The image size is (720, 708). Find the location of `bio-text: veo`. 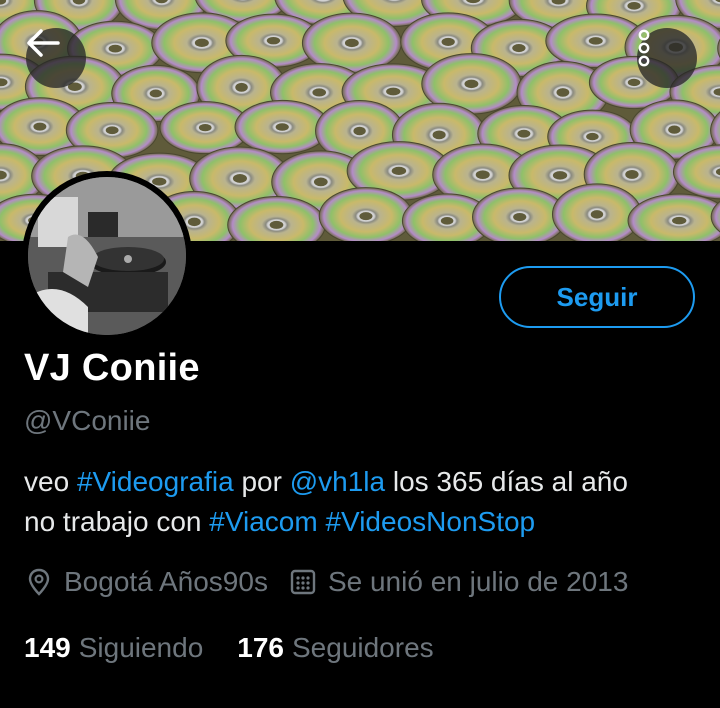

bio-text: veo is located at coordinates (47, 481).